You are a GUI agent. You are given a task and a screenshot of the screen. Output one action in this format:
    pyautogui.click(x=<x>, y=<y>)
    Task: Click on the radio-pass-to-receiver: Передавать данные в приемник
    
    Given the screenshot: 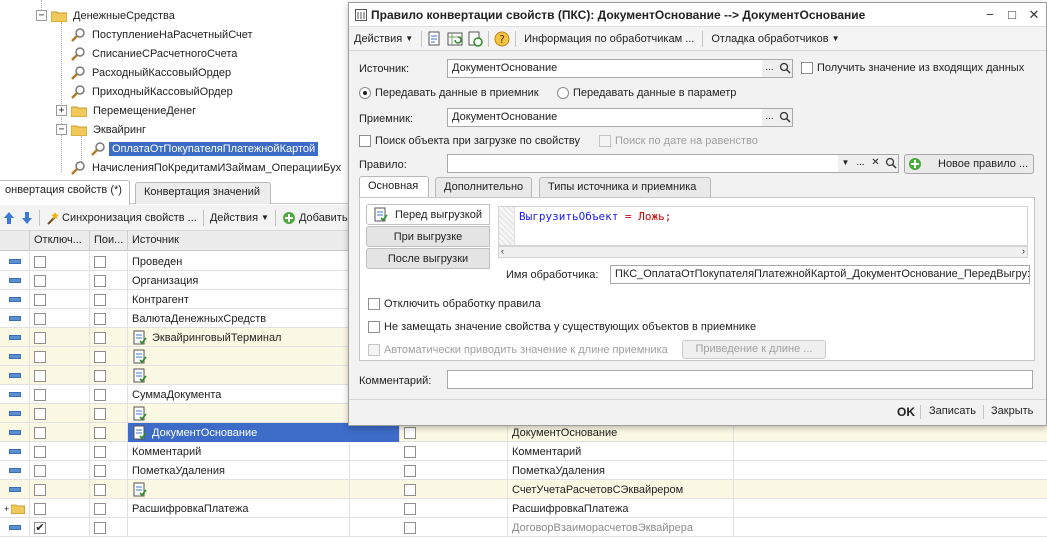 What is the action you would take?
    pyautogui.click(x=449, y=93)
    